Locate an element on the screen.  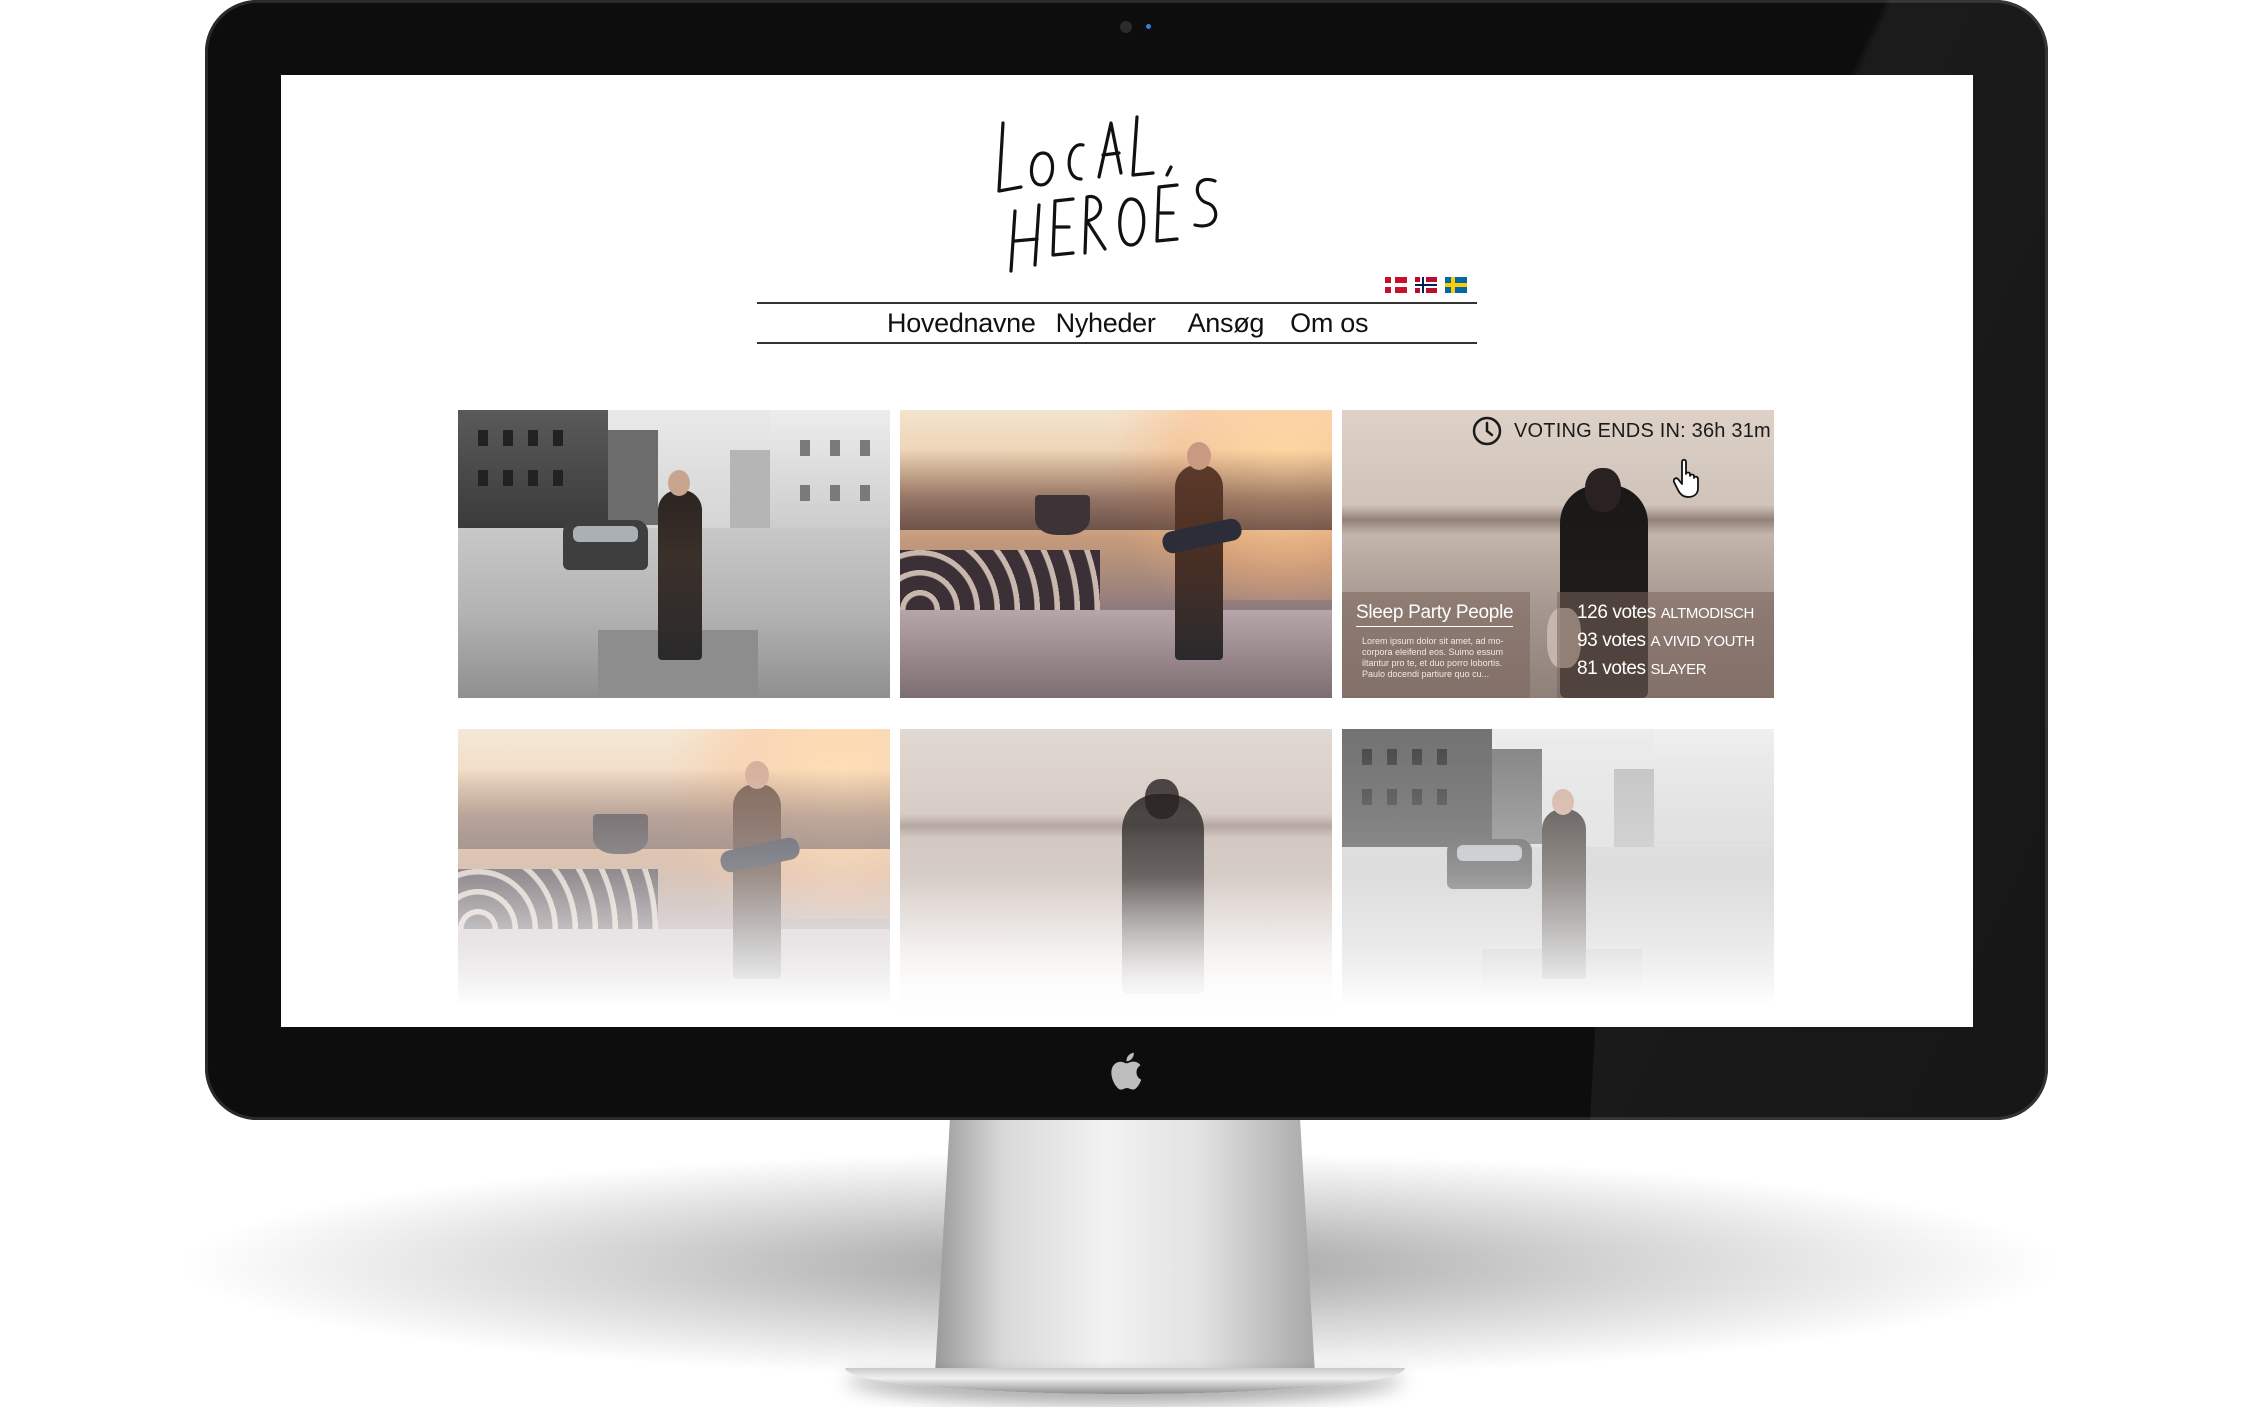
vote-row: 126 votes ALTMODISCH is located at coordinates (1665, 612).